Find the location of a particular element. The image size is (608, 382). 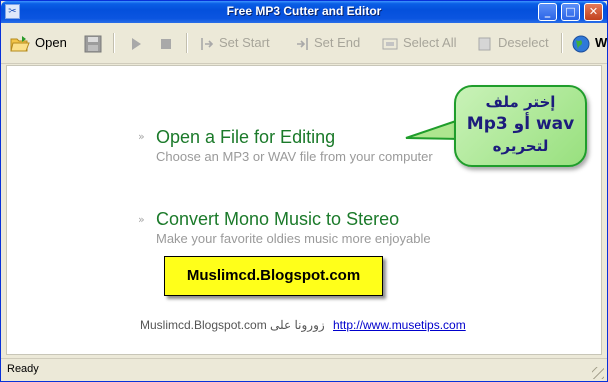

footer-text: Muslimcd.Blogspot.com زورونا على is located at coordinates (232, 325).